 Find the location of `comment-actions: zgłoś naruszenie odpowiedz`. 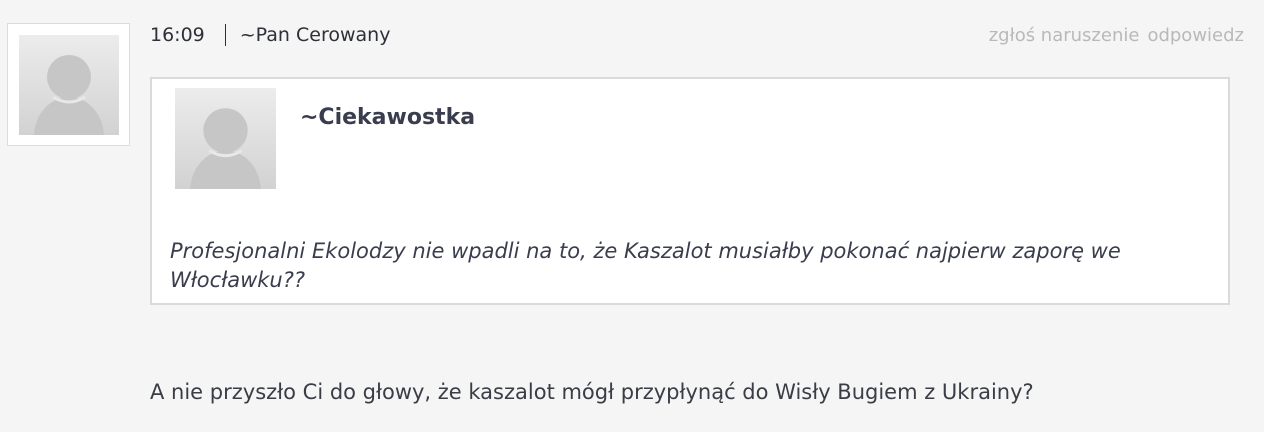

comment-actions: zgłoś naruszenie odpowiedz is located at coordinates (1116, 35).